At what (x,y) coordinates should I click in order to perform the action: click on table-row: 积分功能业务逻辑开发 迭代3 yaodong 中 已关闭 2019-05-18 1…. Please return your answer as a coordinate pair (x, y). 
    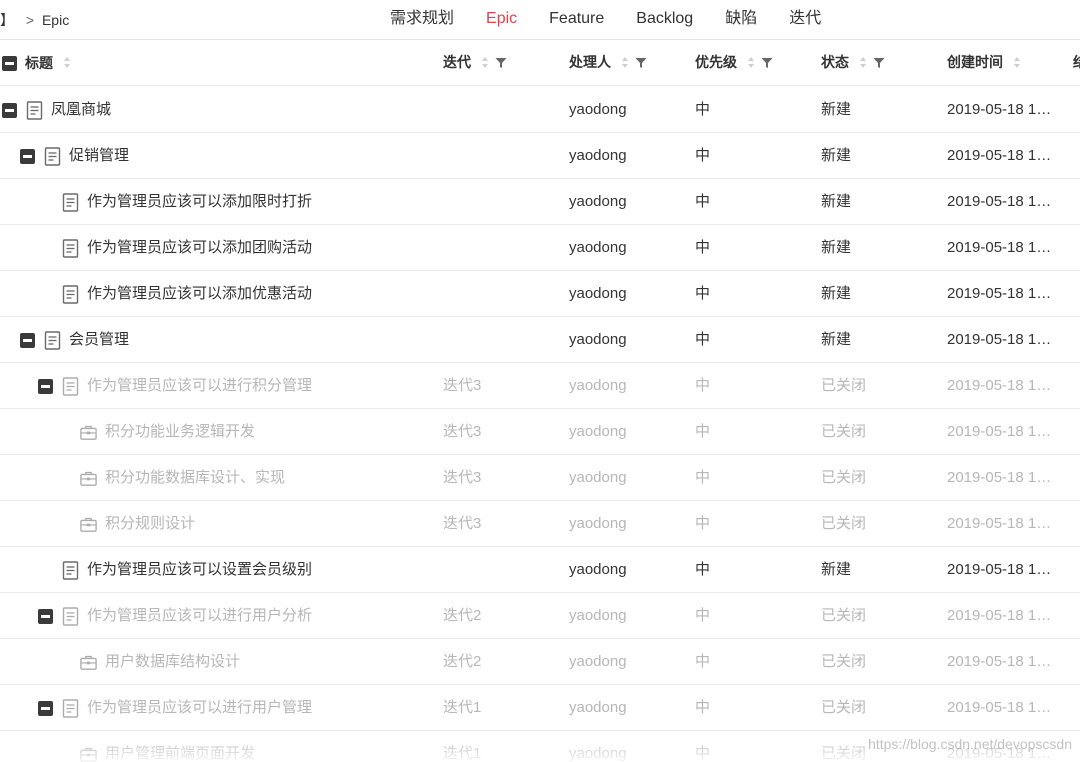
    Looking at the image, I should click on (540, 432).